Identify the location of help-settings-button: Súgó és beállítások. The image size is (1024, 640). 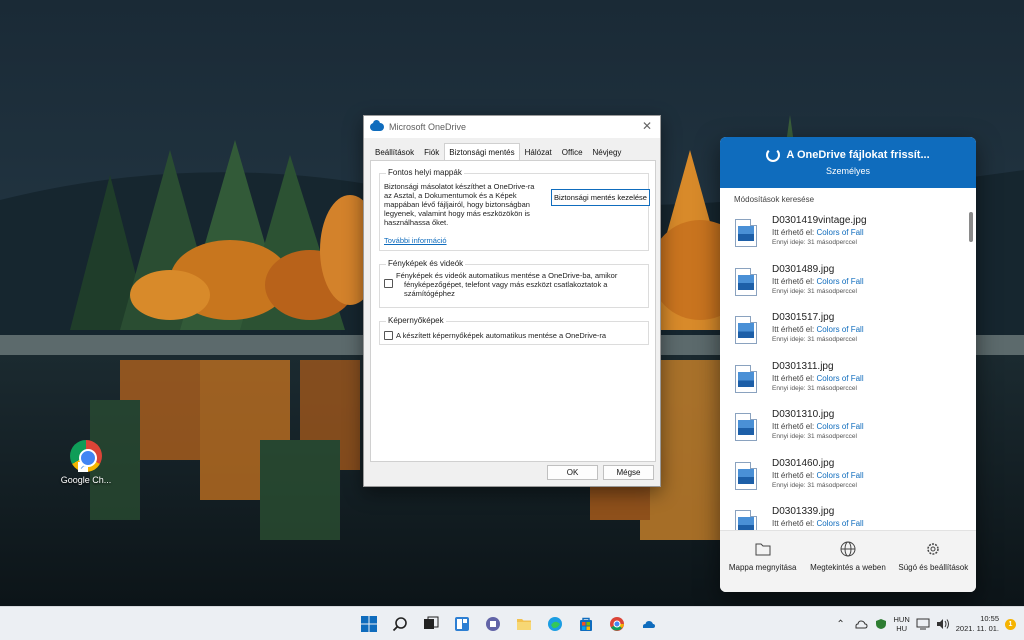
(933, 566).